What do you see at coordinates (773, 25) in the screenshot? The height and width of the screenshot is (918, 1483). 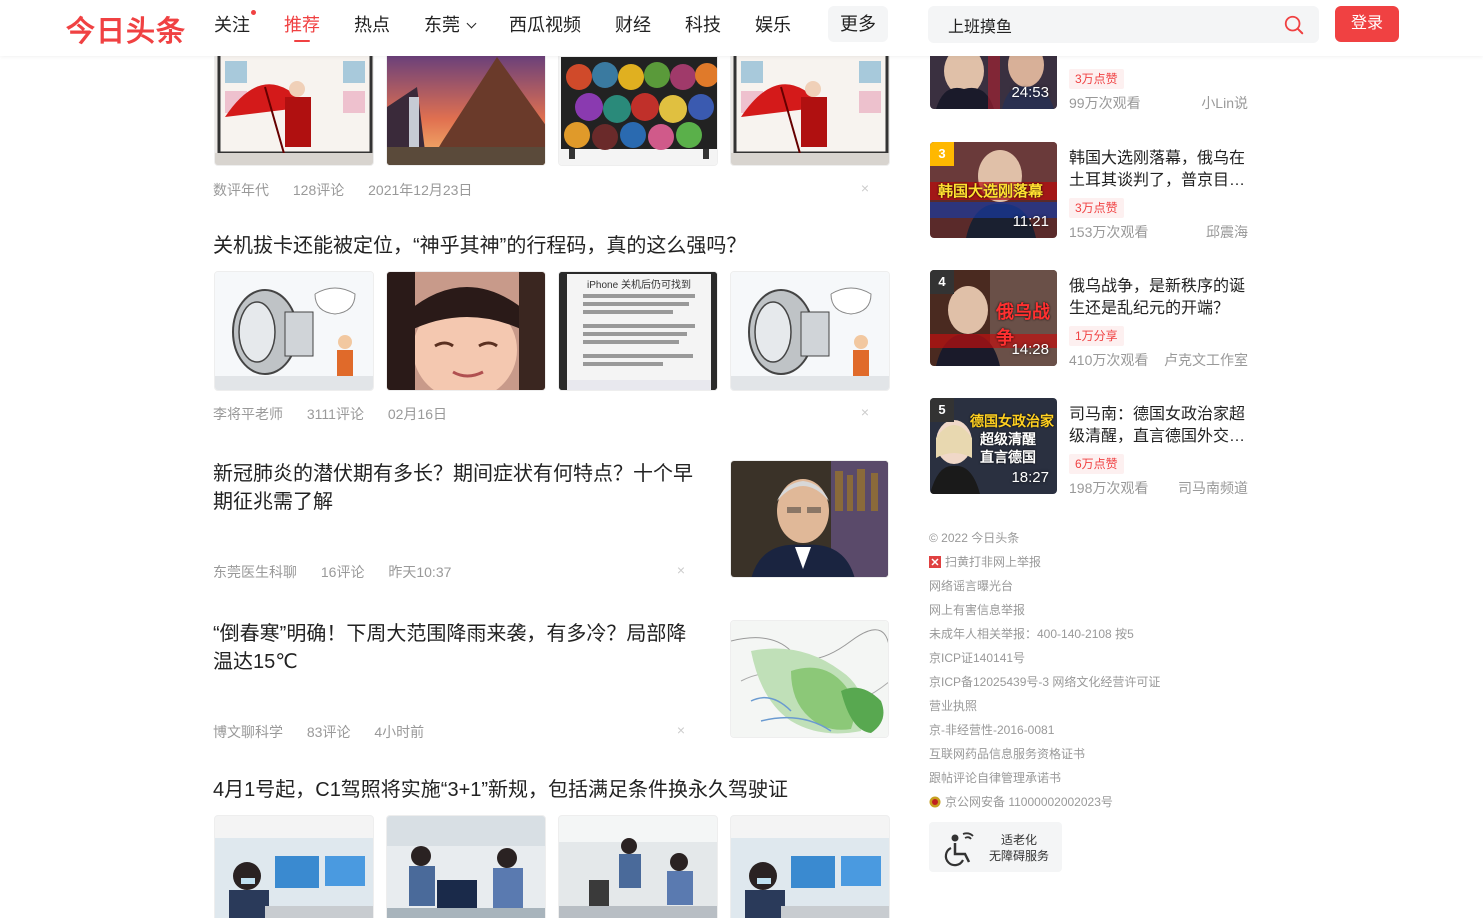 I see `nav-entertainment: 娱乐` at bounding box center [773, 25].